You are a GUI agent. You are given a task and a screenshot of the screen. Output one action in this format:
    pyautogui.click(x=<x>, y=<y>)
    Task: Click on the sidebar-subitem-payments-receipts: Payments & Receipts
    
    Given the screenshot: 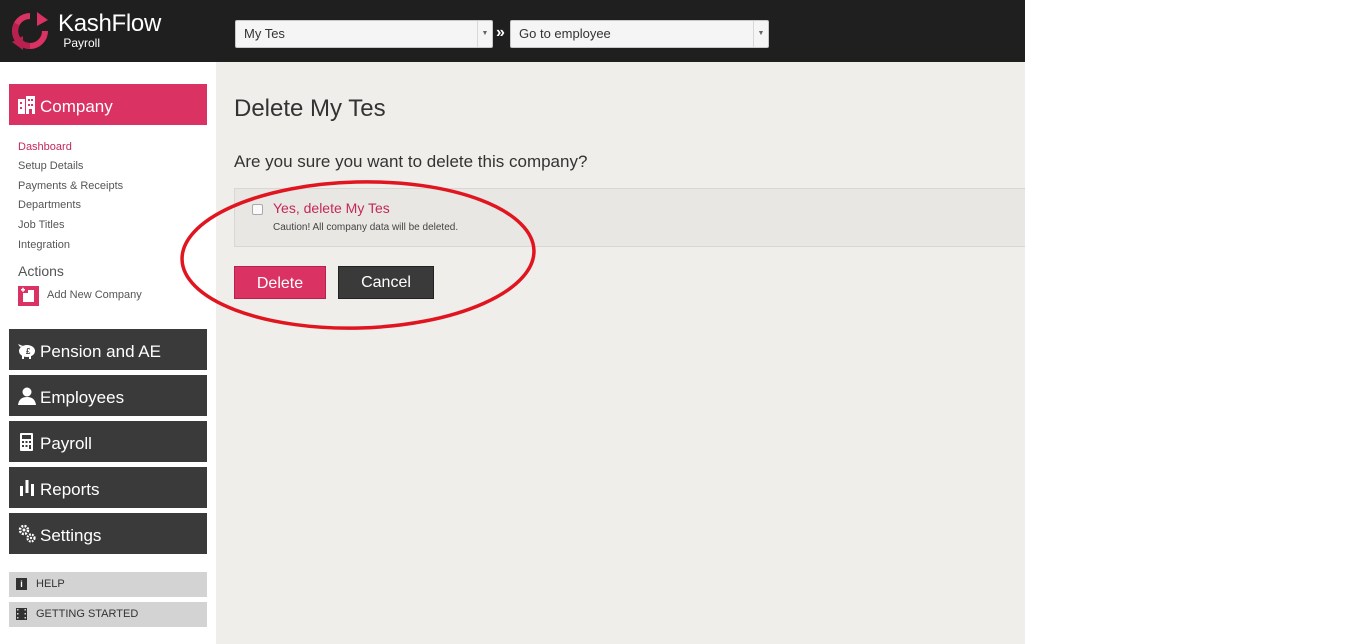 What is the action you would take?
    pyautogui.click(x=70, y=186)
    